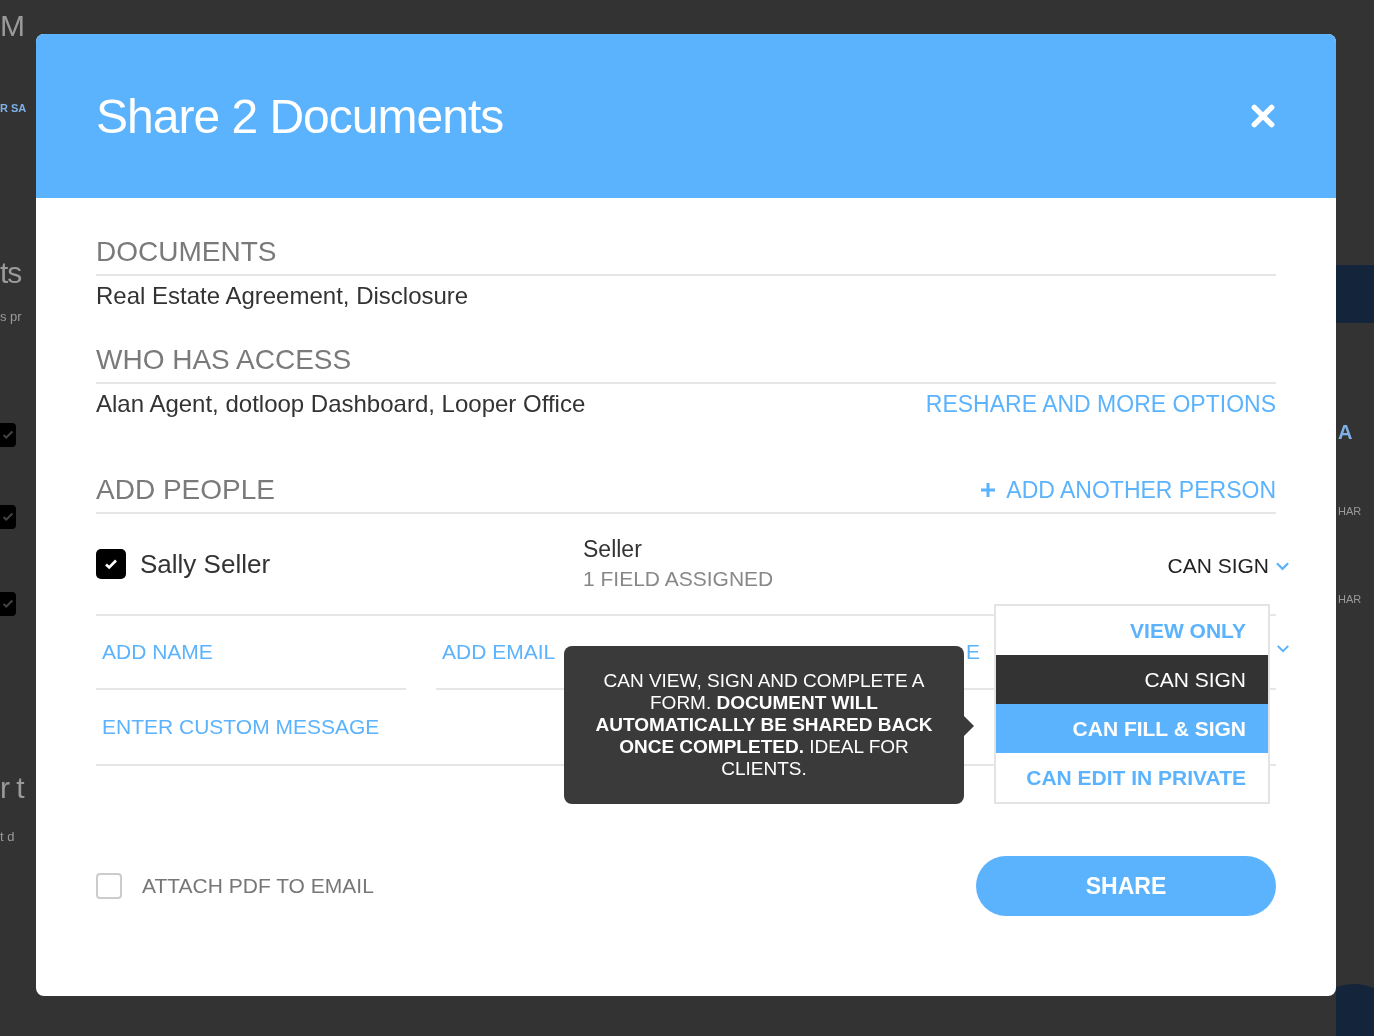 The width and height of the screenshot is (1374, 1036). What do you see at coordinates (11, 317) in the screenshot?
I see `page-text: s pr` at bounding box center [11, 317].